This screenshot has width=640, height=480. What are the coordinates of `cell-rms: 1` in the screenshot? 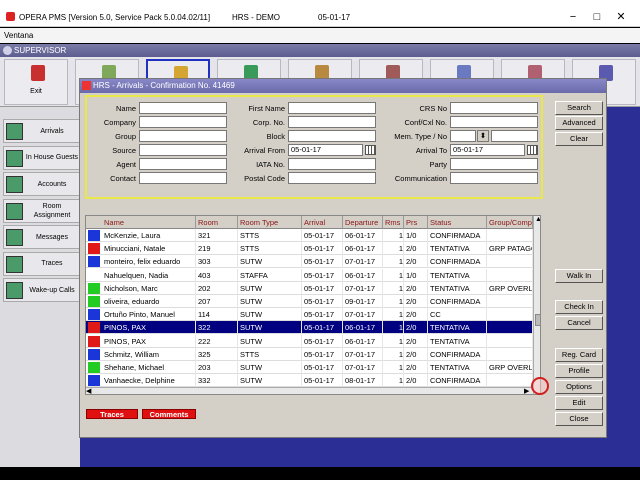 It's located at (393, 367).